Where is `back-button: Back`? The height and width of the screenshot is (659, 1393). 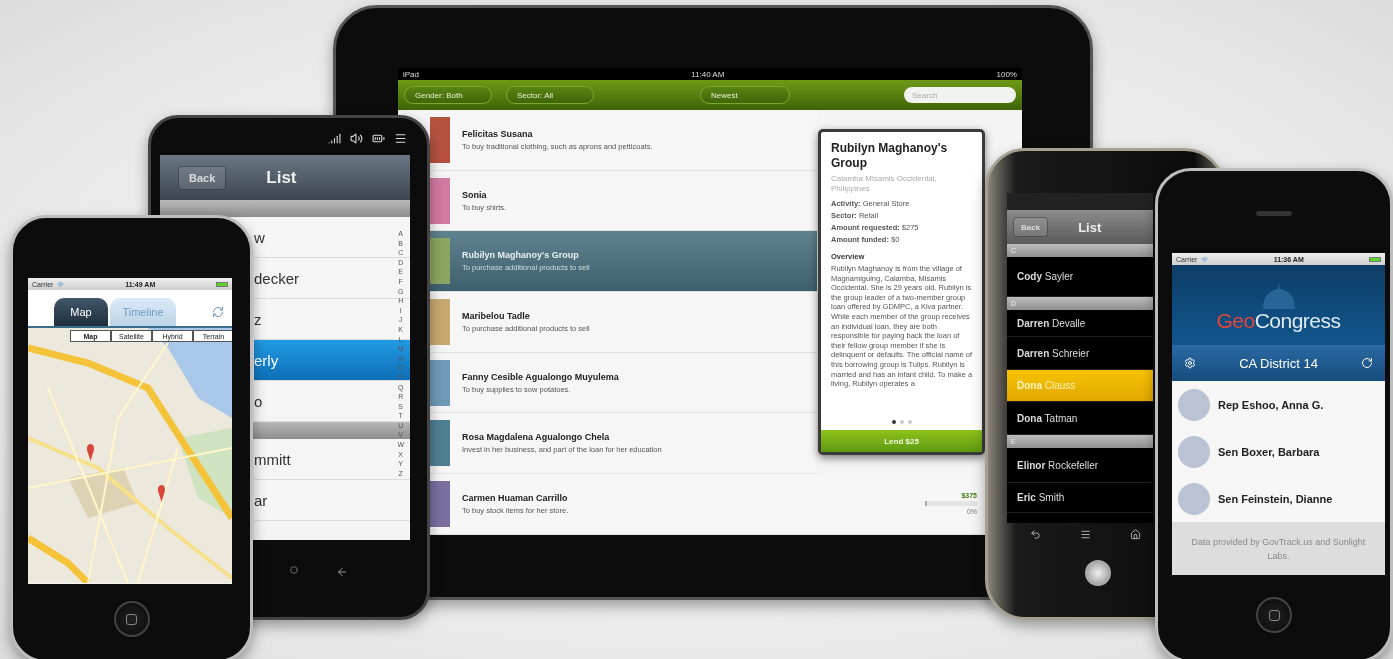 back-button: Back is located at coordinates (202, 177).